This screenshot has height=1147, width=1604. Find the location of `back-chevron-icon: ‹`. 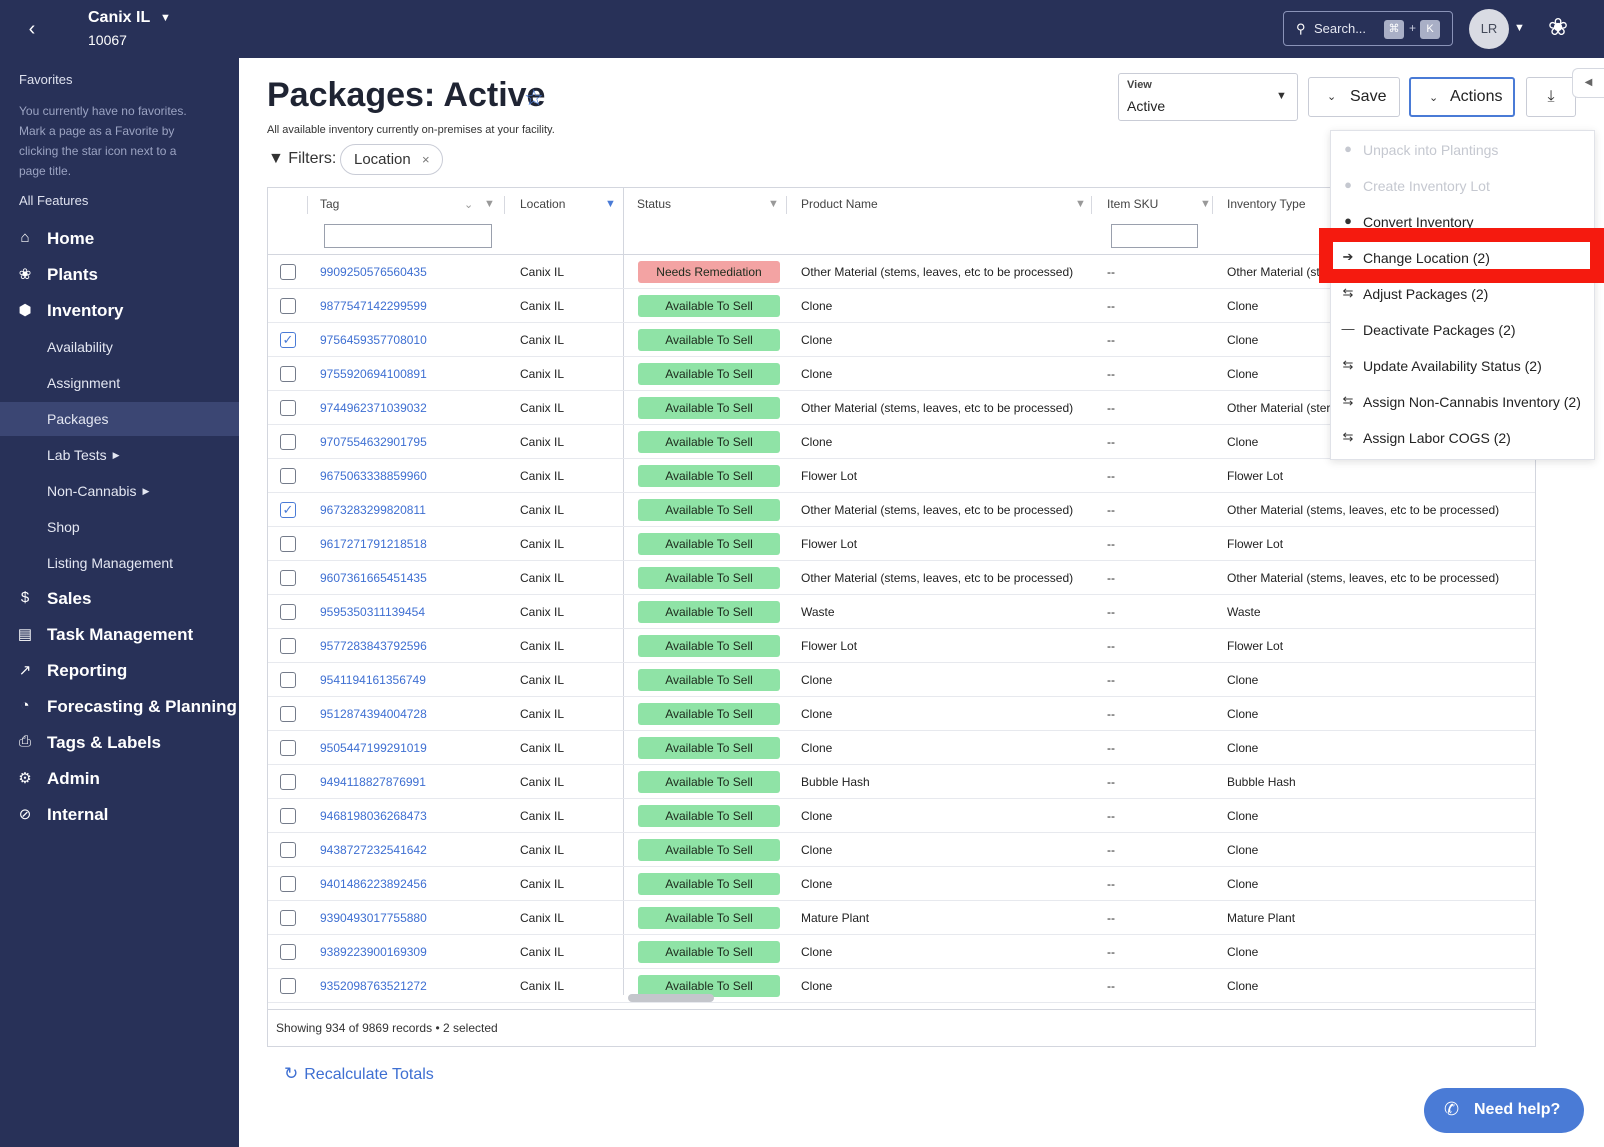

back-chevron-icon: ‹ is located at coordinates (32, 29).